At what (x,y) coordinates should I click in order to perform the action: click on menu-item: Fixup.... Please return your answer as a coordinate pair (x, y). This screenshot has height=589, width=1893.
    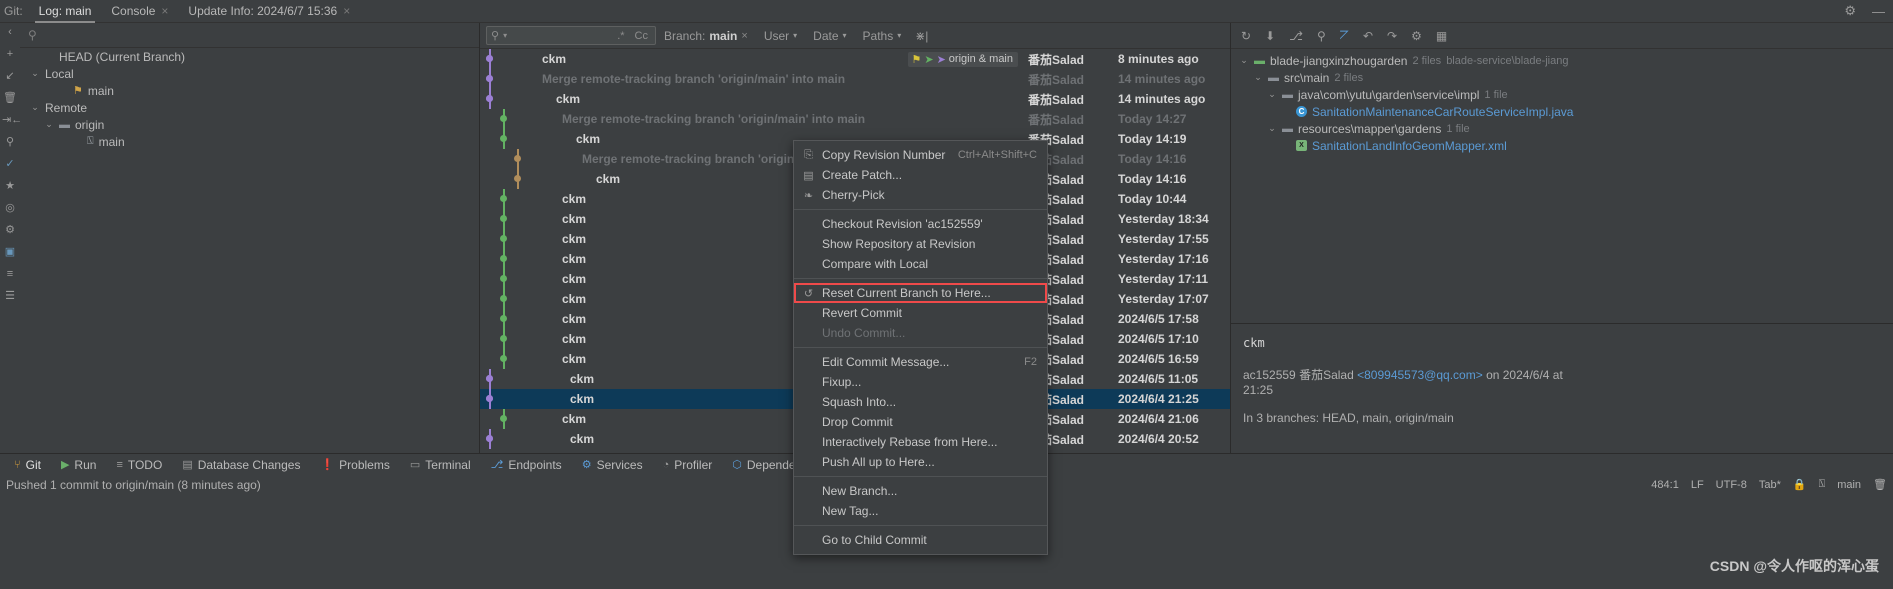
    Looking at the image, I should click on (920, 382).